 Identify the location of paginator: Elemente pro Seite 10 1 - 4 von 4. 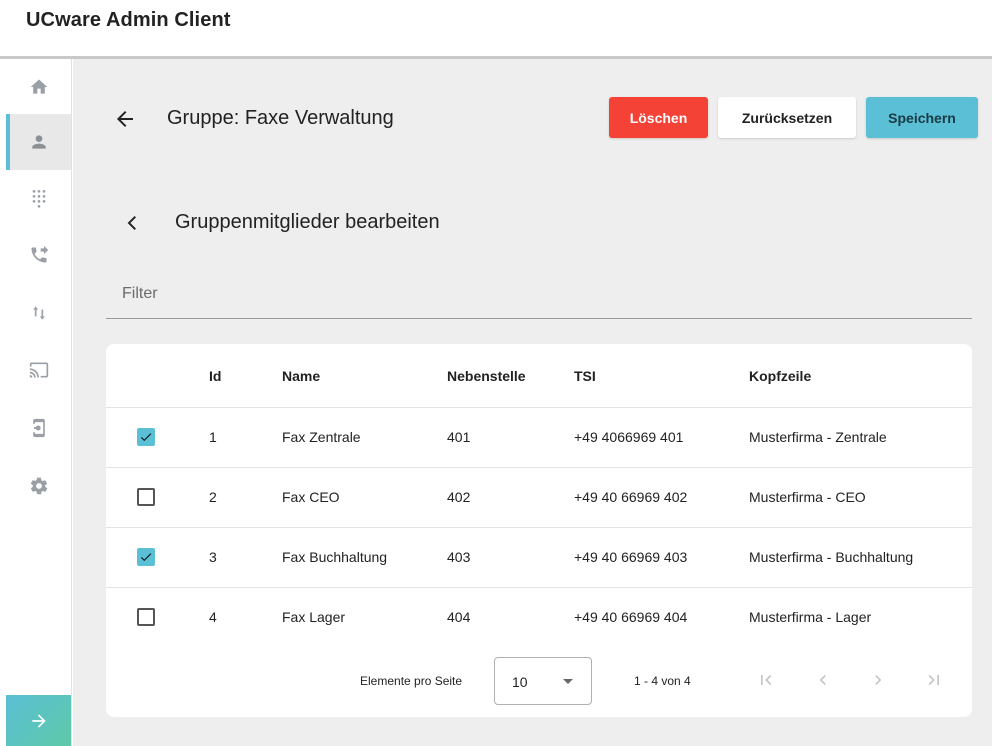
(539, 680).